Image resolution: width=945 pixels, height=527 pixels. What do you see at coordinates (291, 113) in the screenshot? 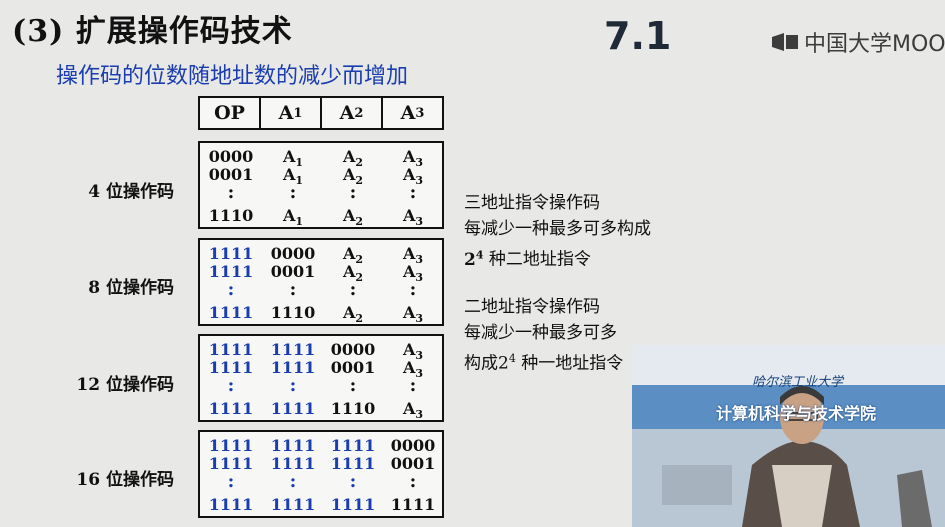
I see `header-a1: A1` at bounding box center [291, 113].